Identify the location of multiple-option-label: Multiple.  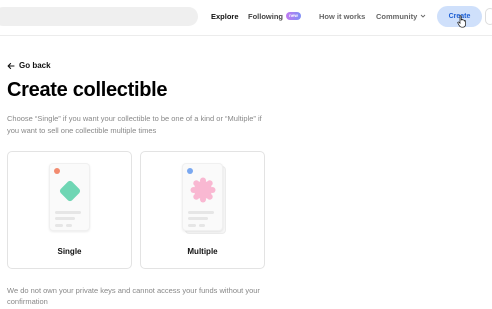
(202, 251).